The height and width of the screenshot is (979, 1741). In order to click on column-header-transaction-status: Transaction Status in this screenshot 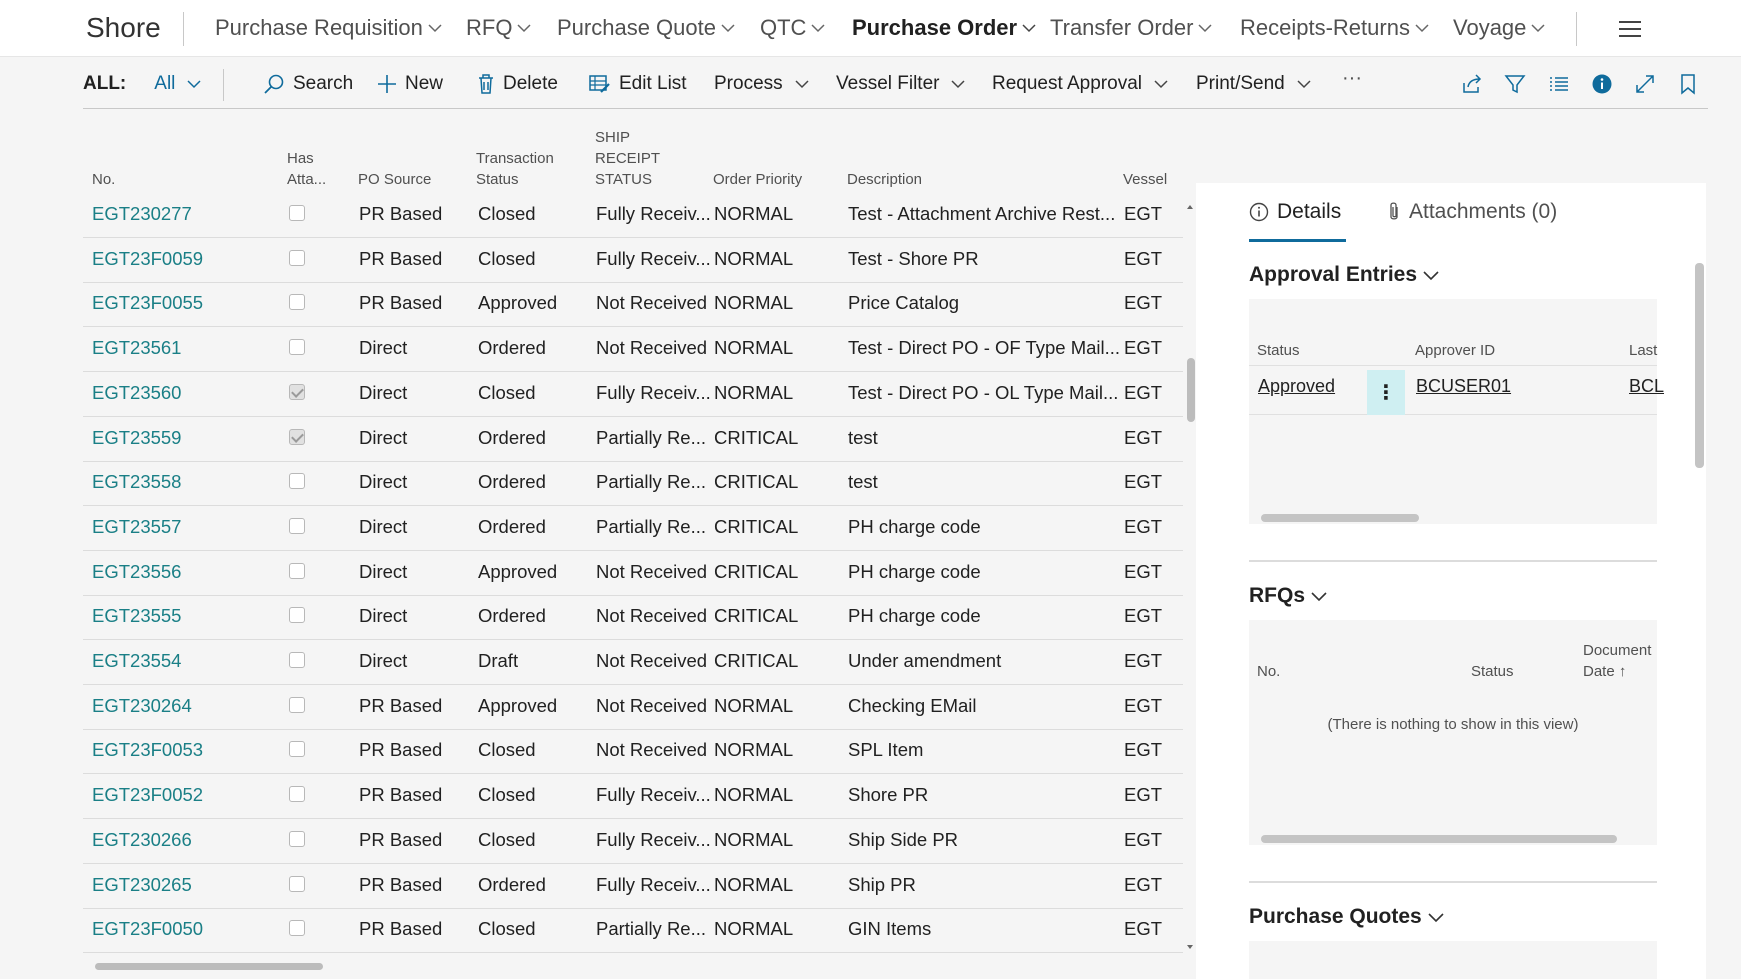, I will do `click(515, 169)`.